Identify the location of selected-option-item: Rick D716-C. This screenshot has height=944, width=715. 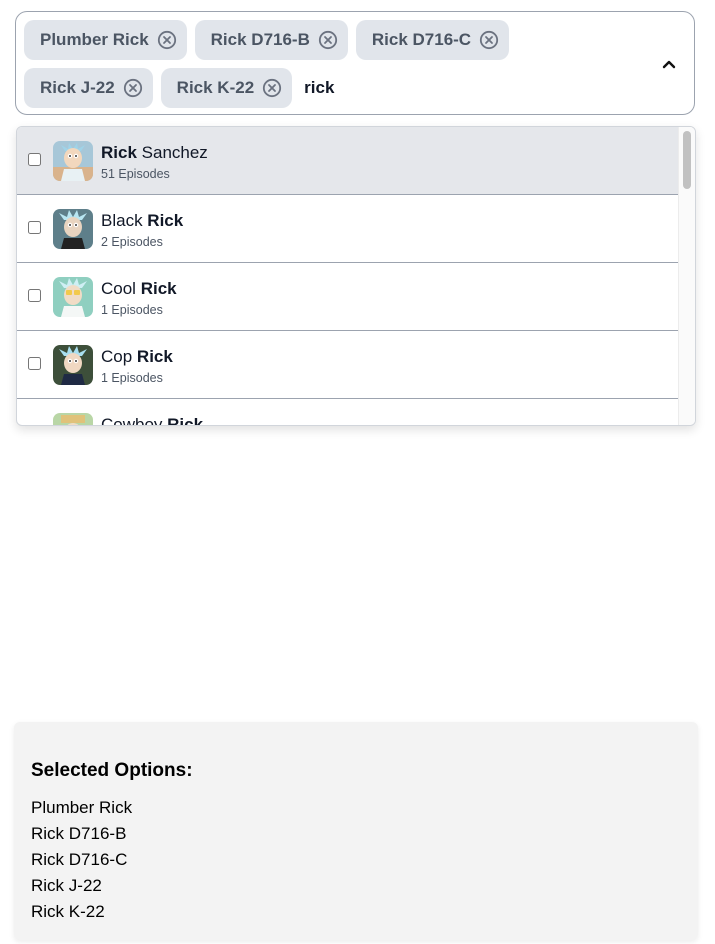
(79, 859).